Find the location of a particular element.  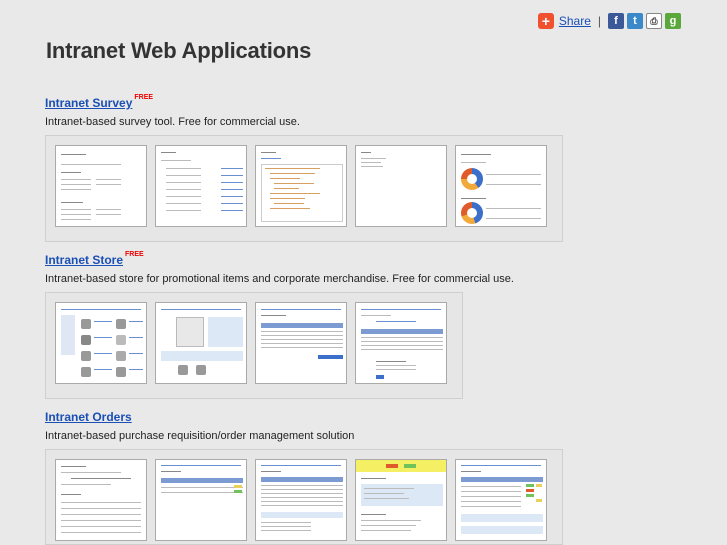

share-bar: + Share | f t ⎙ g is located at coordinates (609, 21).